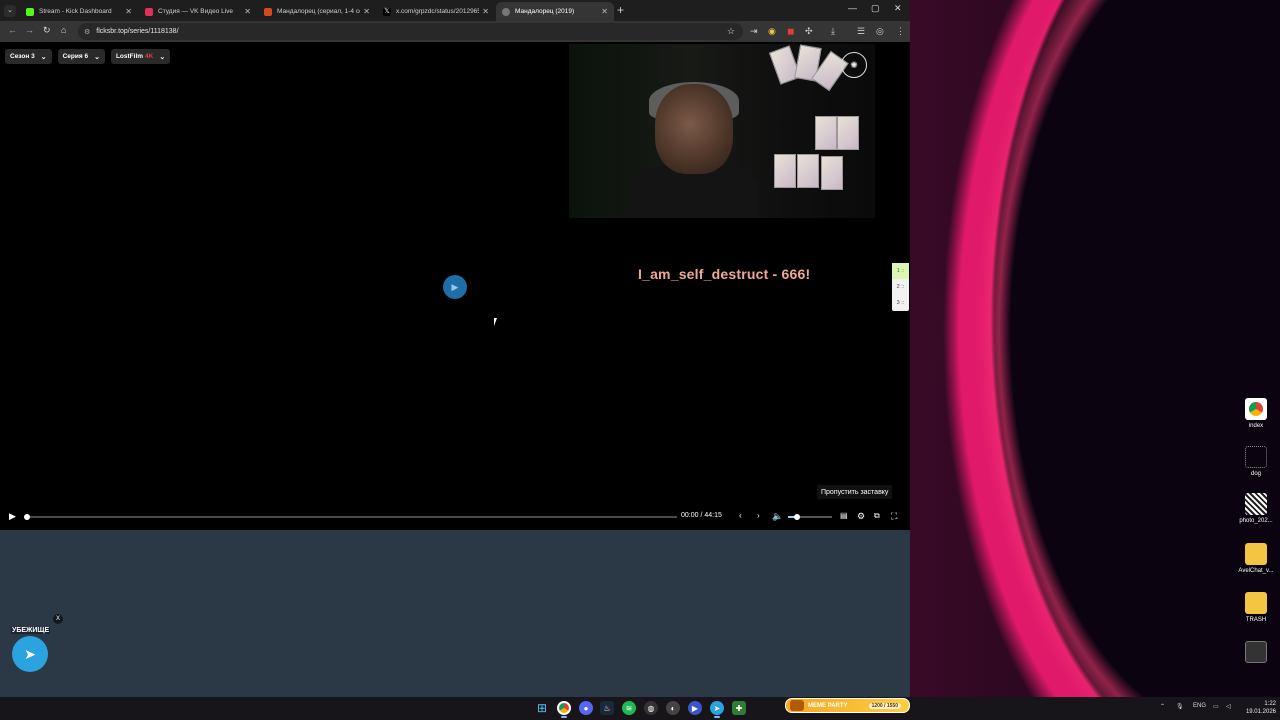 The image size is (1280, 720). I want to click on telegram-taskbar-icon: ➤, so click(717, 709).